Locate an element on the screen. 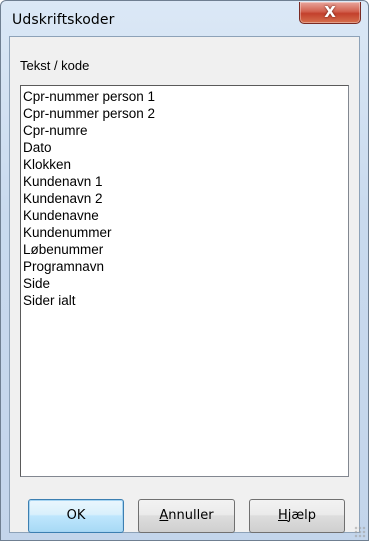 The width and height of the screenshot is (369, 541). ok-button-label: OK is located at coordinates (76, 515).